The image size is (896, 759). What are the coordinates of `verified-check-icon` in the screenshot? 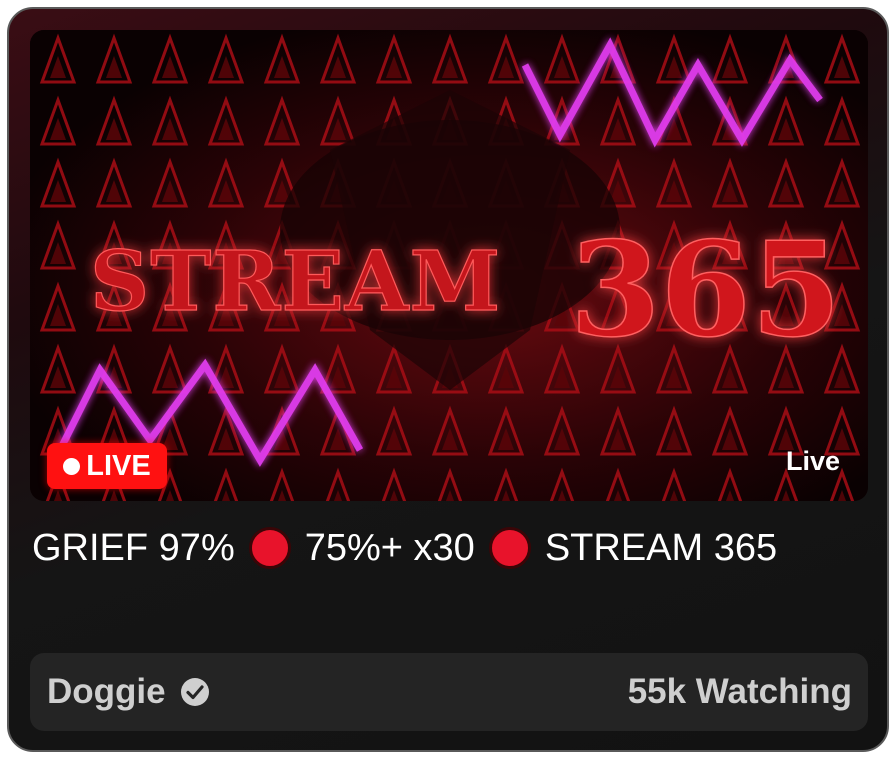 It's located at (194, 692).